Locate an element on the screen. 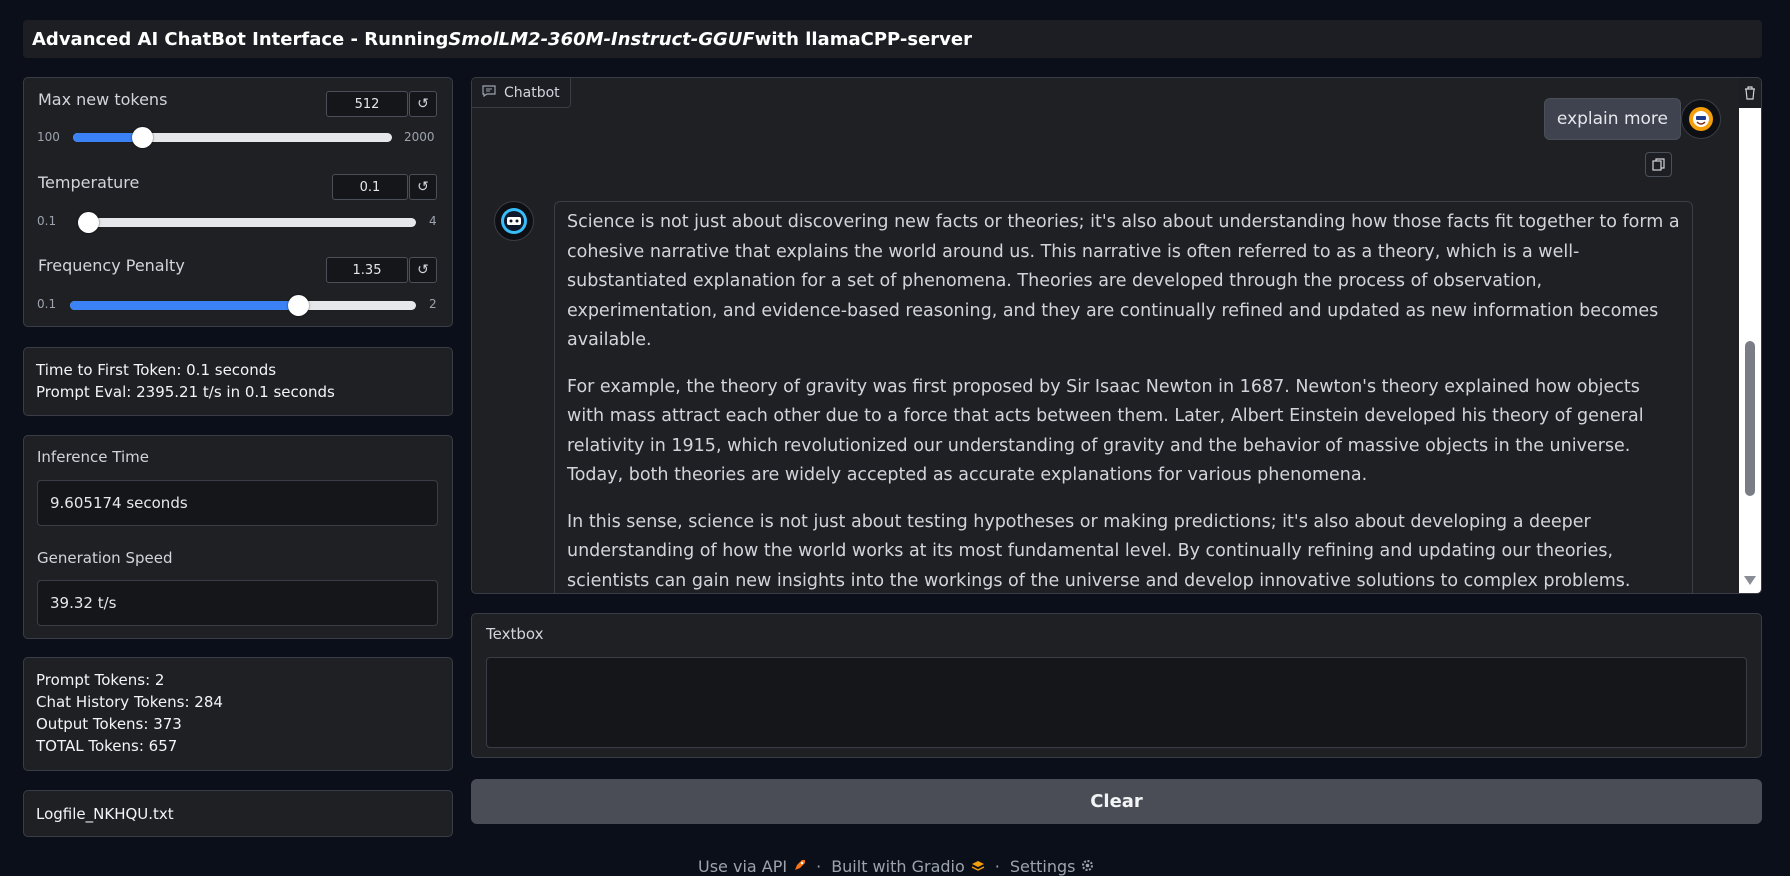 Image resolution: width=1790 pixels, height=876 pixels. chatbot-label: Chatbot is located at coordinates (532, 92).